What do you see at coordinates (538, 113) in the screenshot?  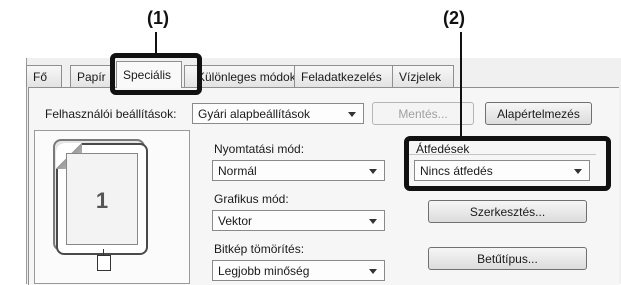 I see `defaults-button: Alapértelmezés` at bounding box center [538, 113].